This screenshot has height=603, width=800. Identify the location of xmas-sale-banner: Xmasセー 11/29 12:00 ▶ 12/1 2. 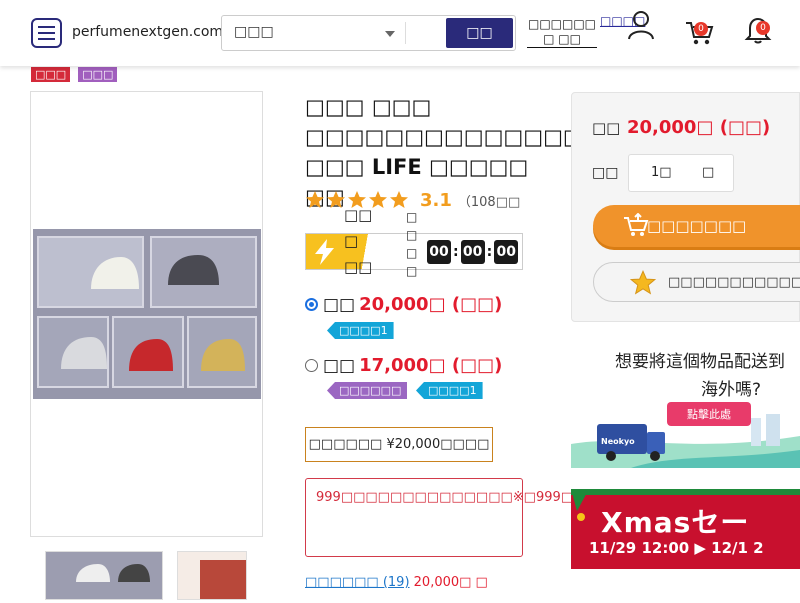
(685, 529).